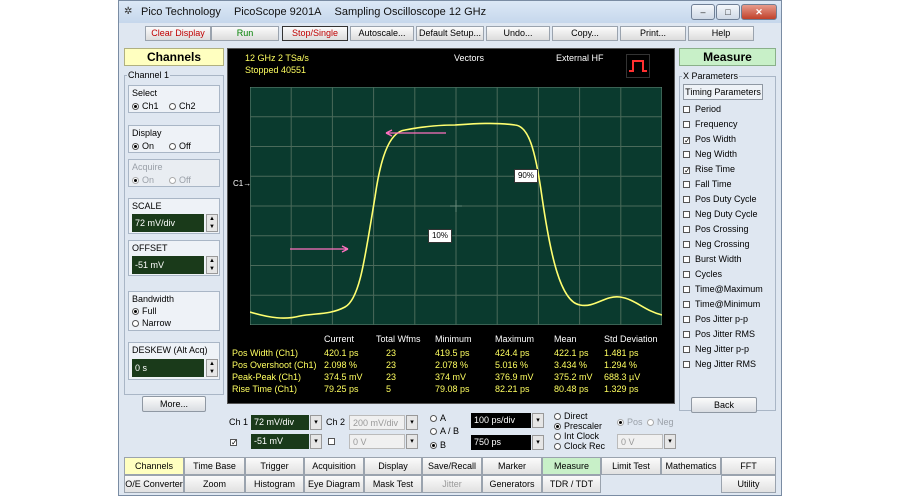  Describe the element at coordinates (452, 466) in the screenshot. I see `tab-save-recall: Save/Recall` at that location.